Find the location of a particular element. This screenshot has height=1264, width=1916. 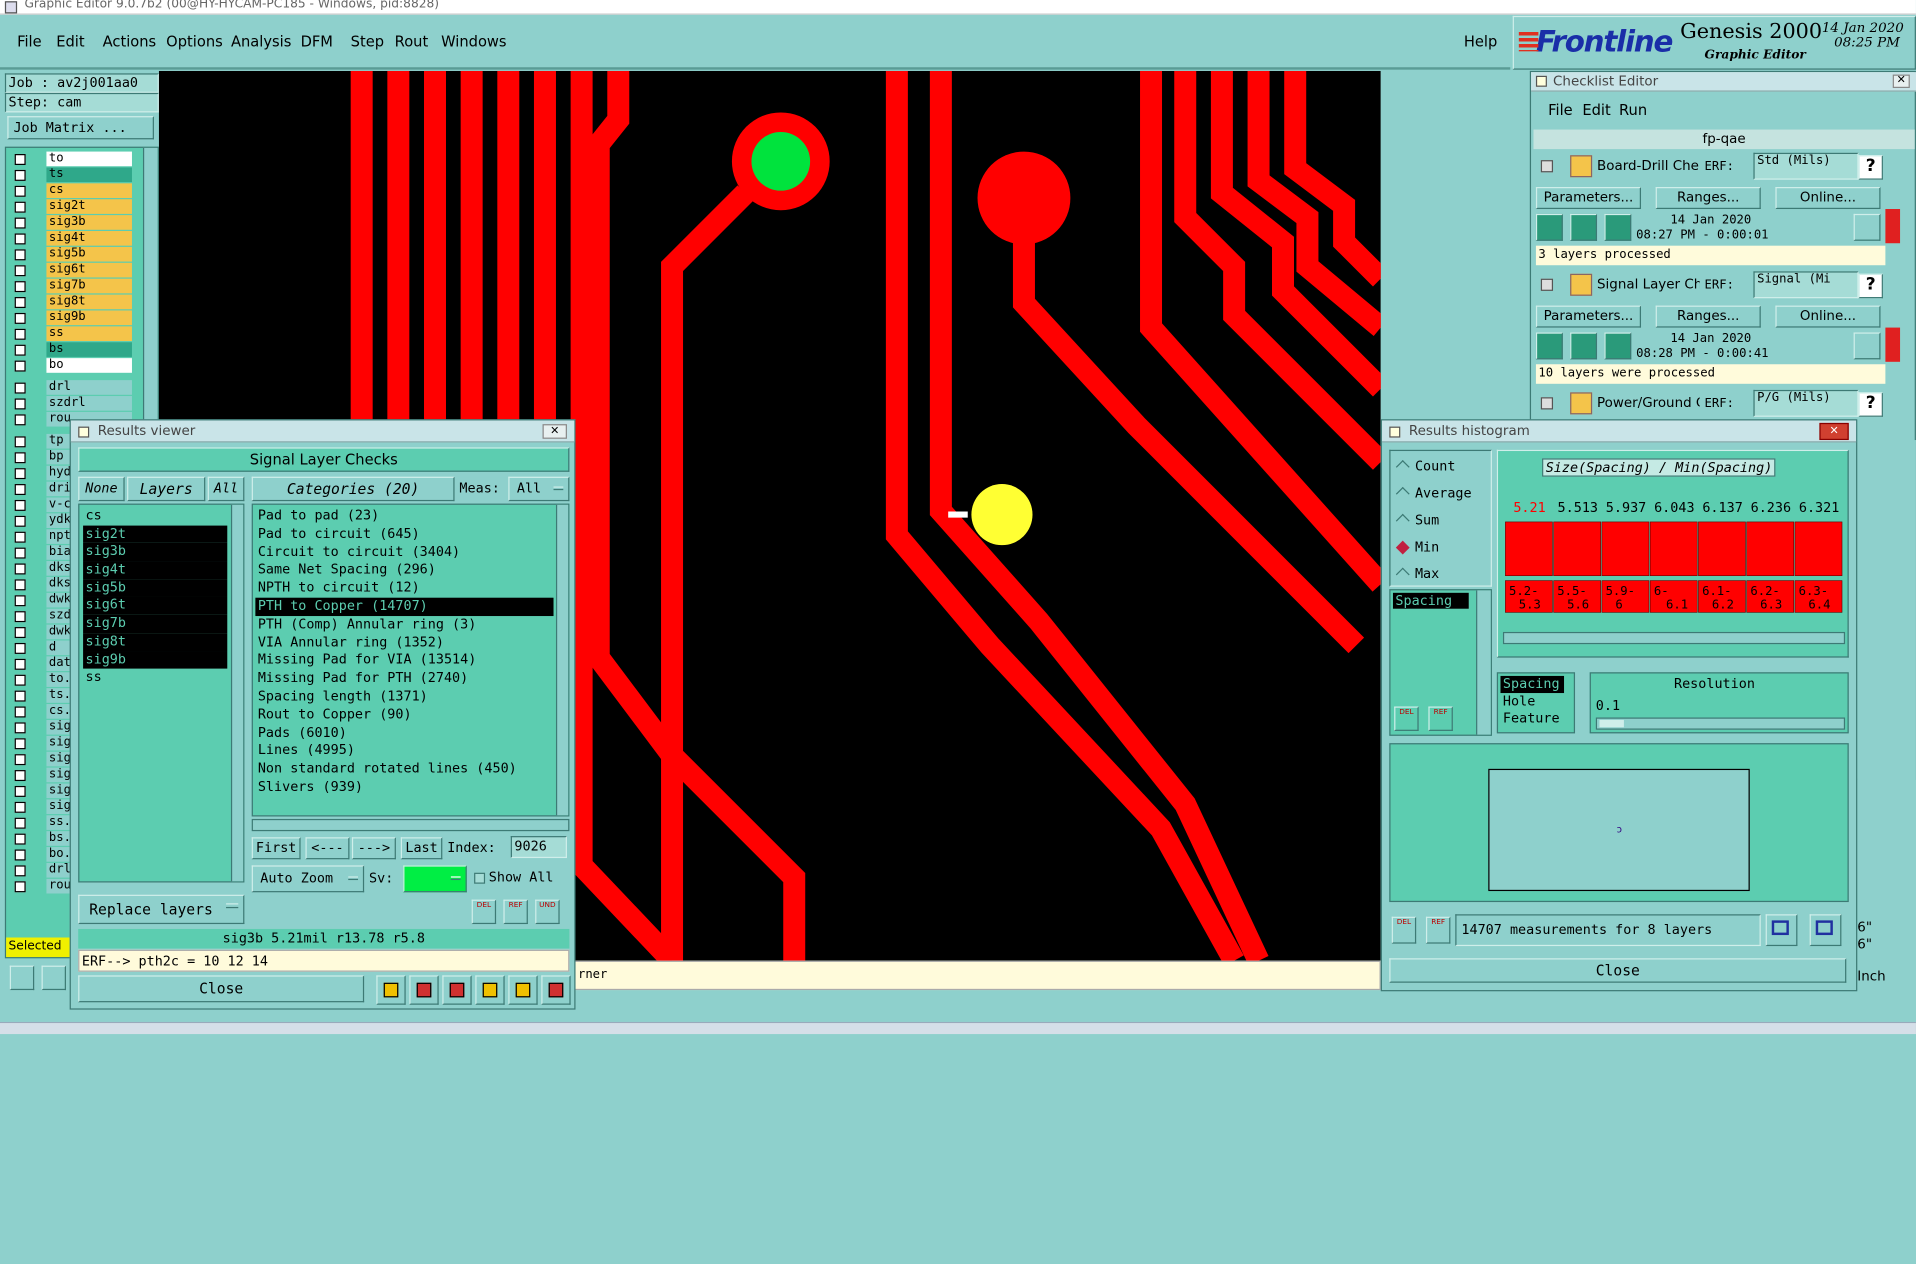

last-button: Last is located at coordinates (421, 848).